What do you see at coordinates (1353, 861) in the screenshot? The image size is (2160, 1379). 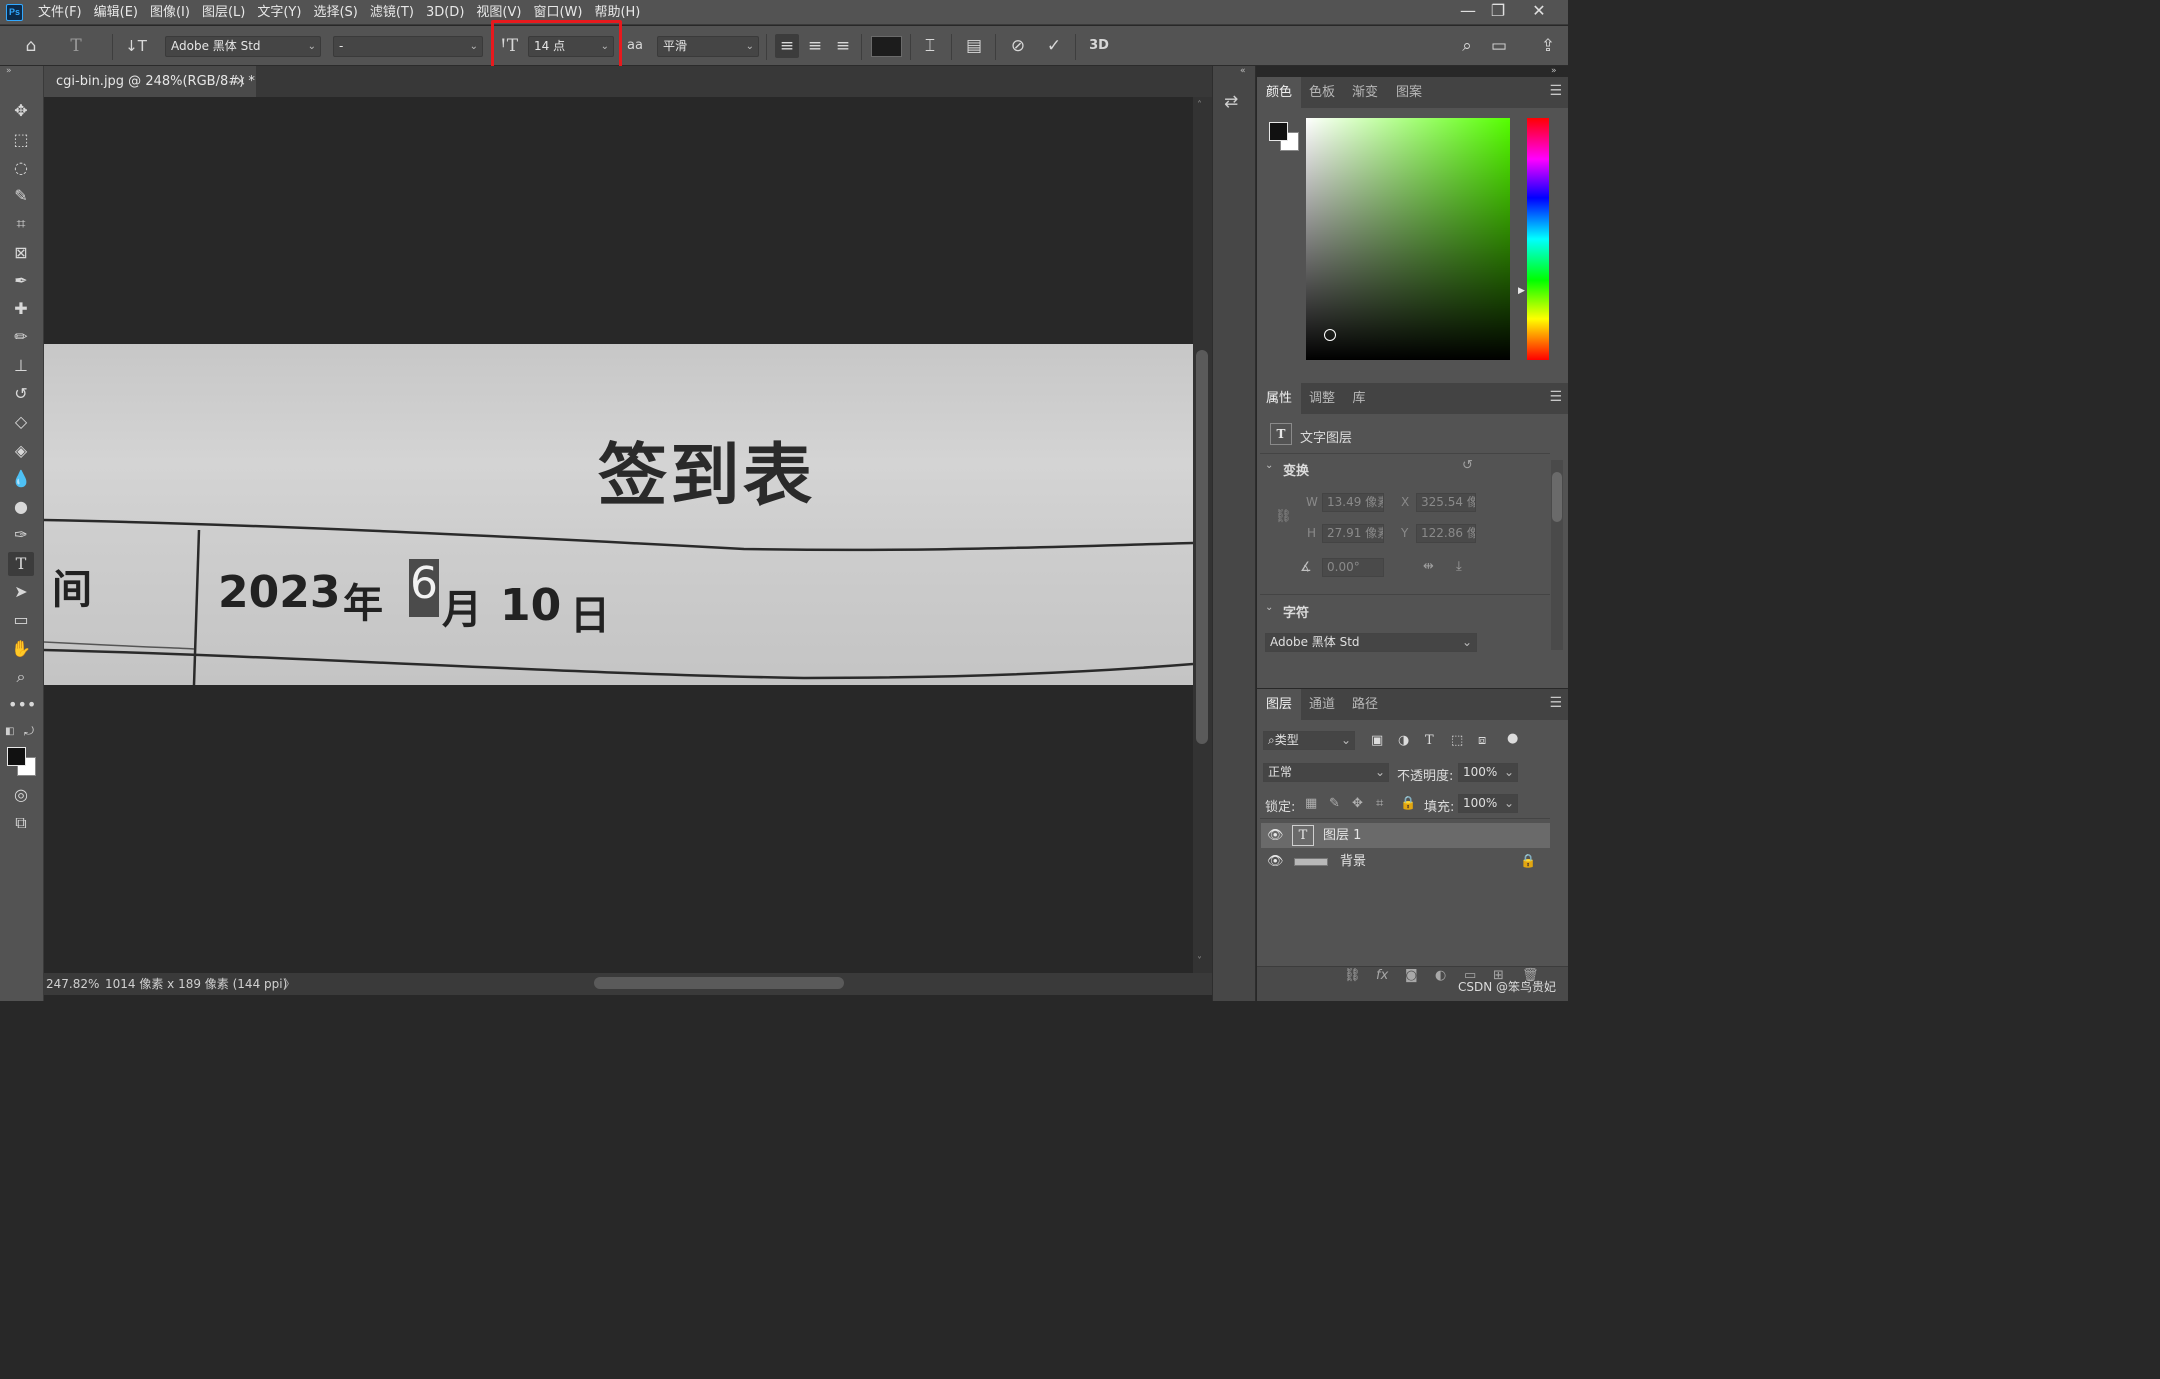 I see `layer-name: 背景` at bounding box center [1353, 861].